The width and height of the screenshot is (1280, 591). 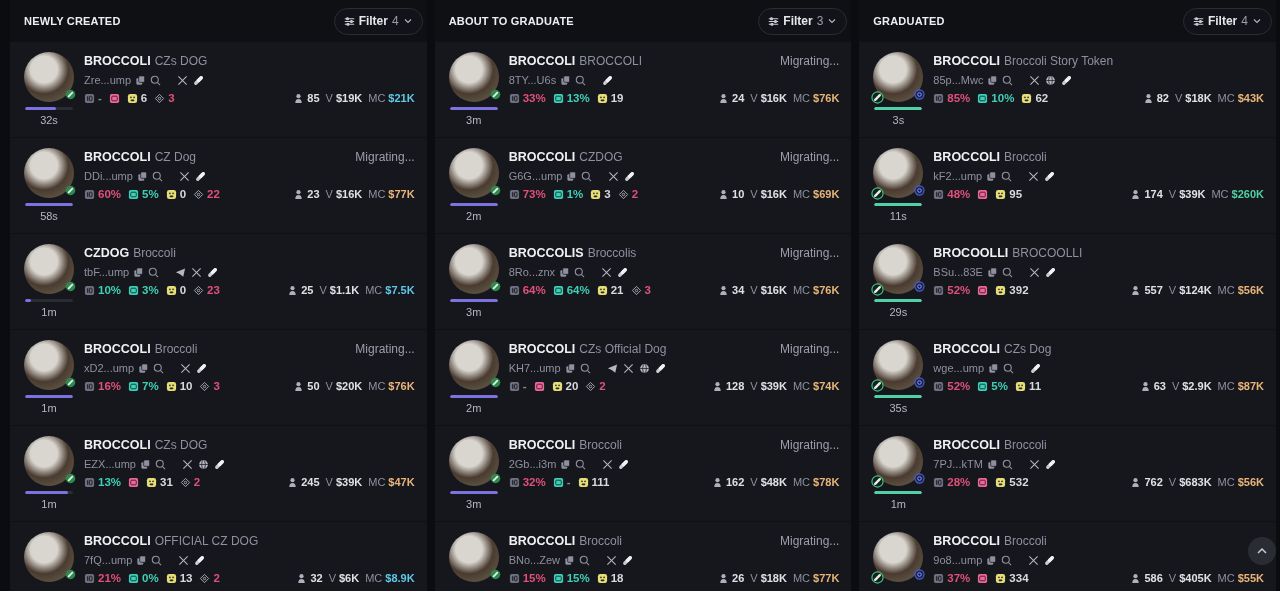 What do you see at coordinates (108, 176) in the screenshot?
I see `token-address: DDi...ump` at bounding box center [108, 176].